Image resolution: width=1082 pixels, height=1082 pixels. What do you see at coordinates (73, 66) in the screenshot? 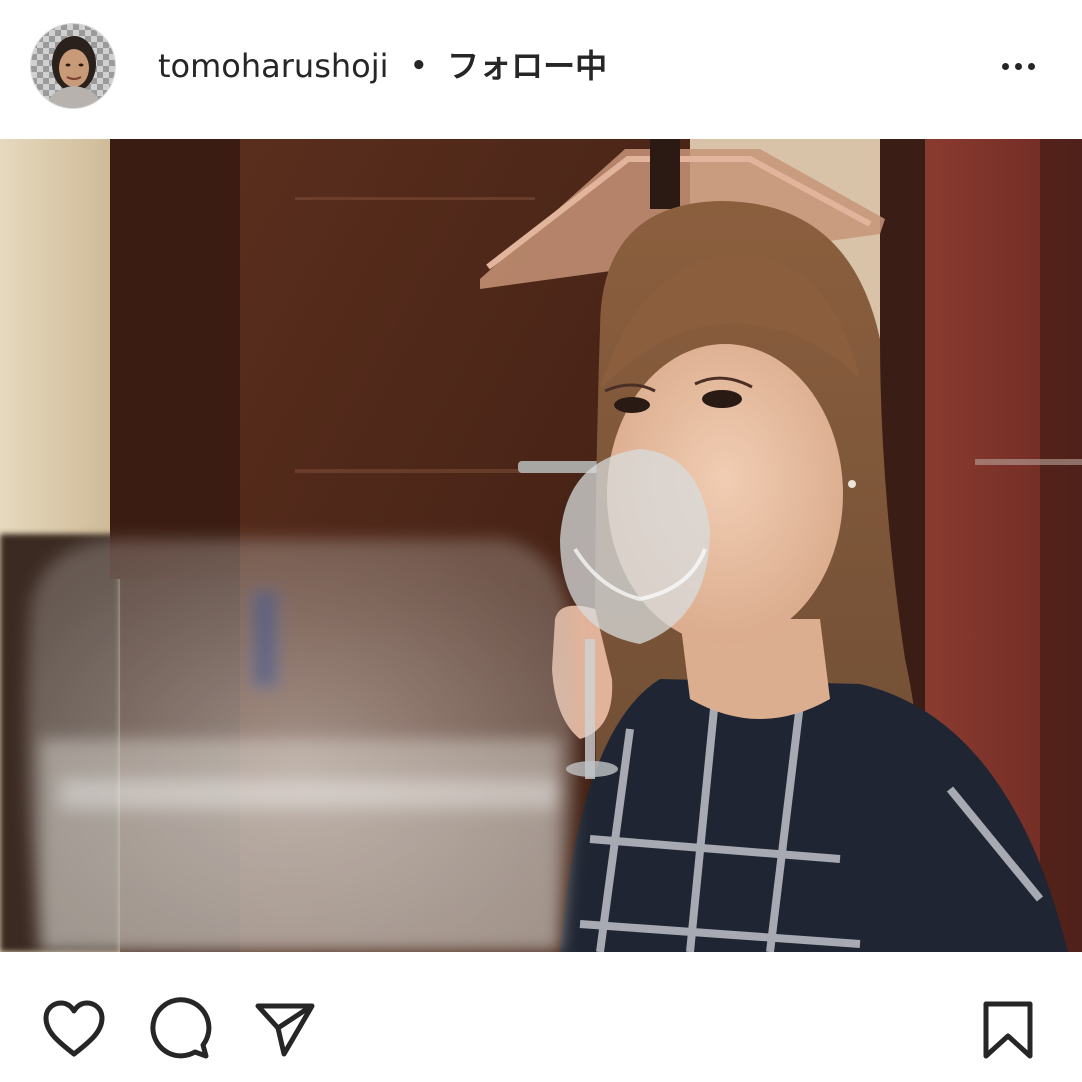
I see `profile-avatar` at bounding box center [73, 66].